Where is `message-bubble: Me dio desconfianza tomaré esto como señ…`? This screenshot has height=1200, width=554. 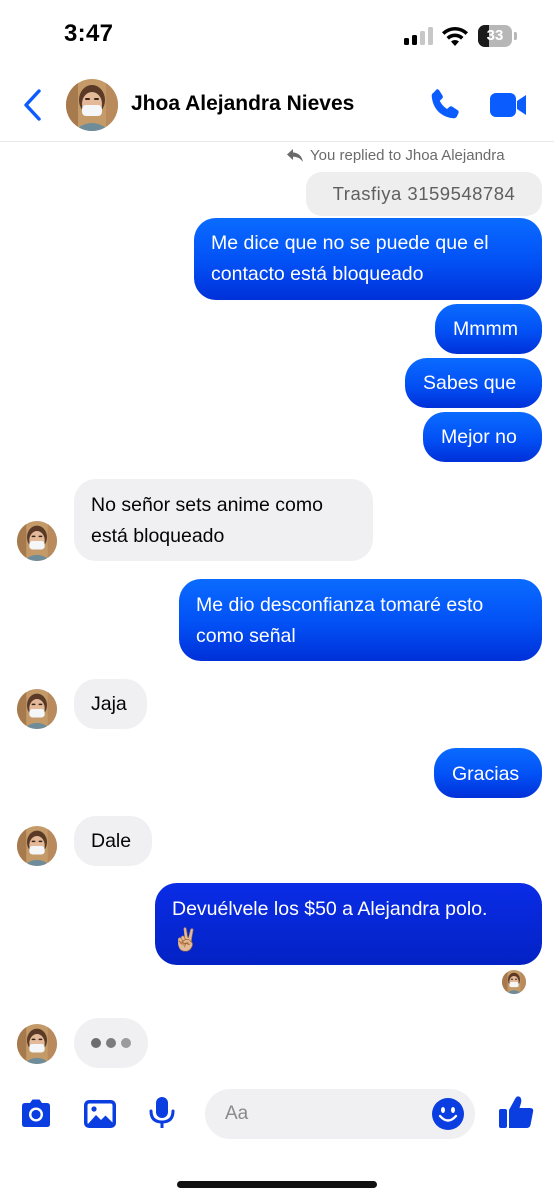
message-bubble: Me dio desconfianza tomaré esto como señ… is located at coordinates (360, 620).